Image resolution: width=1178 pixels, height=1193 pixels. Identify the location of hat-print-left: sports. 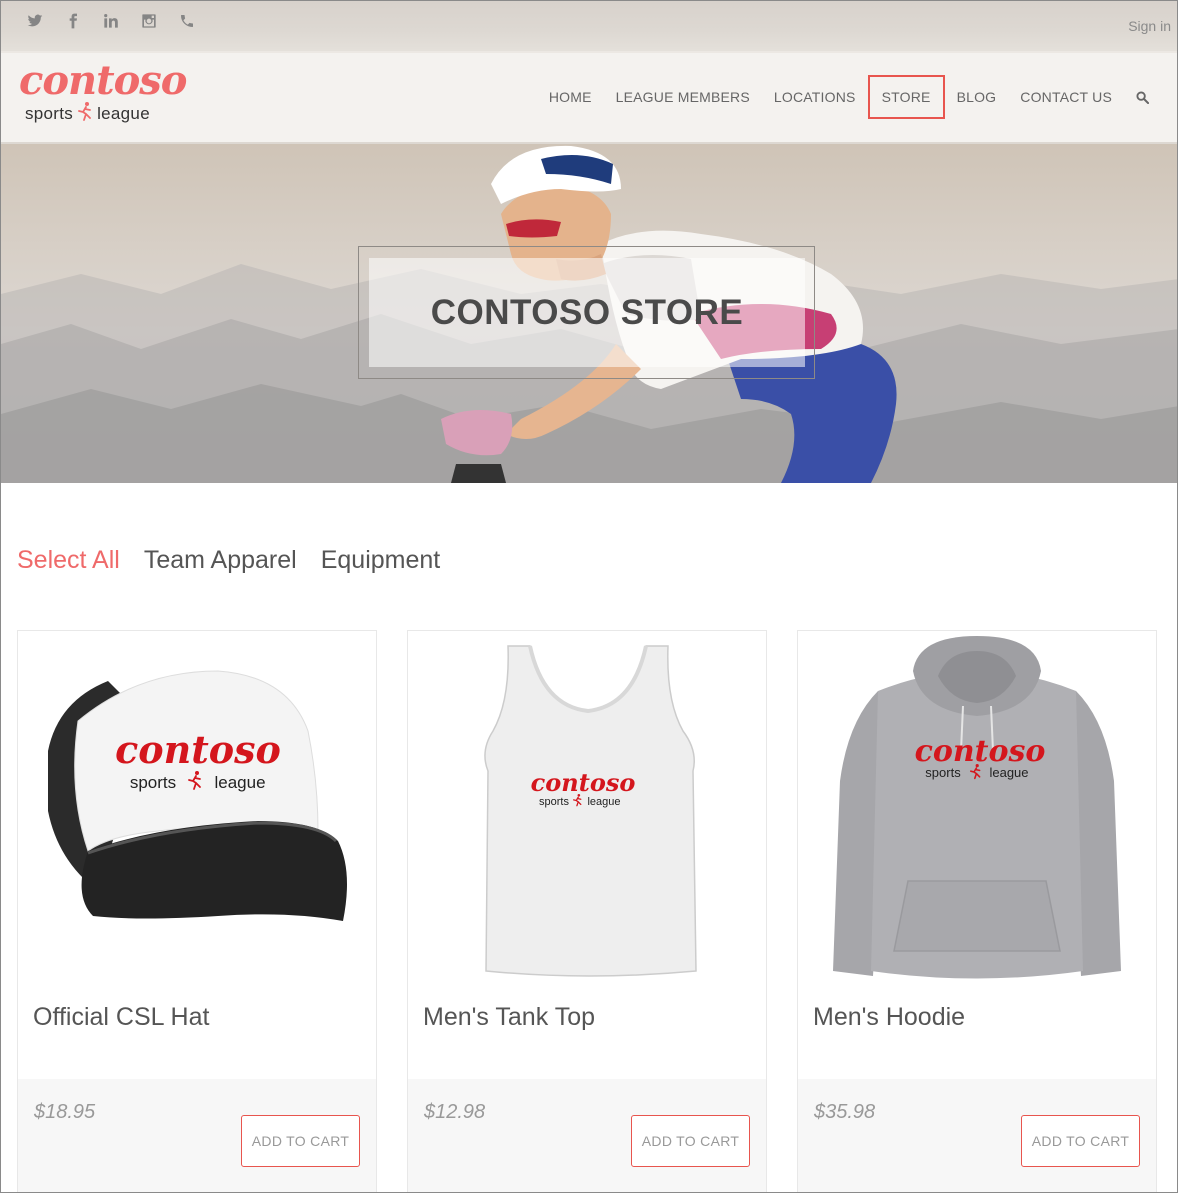
(153, 782).